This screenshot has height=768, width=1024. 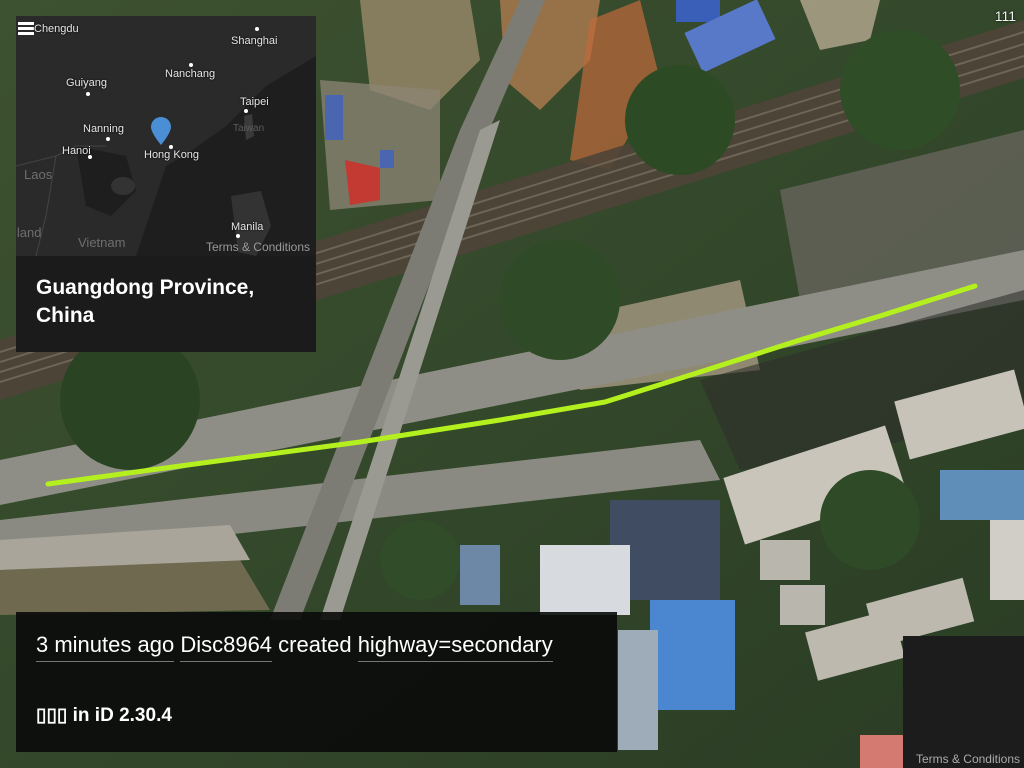 I want to click on location-marker-icon, so click(x=161, y=131).